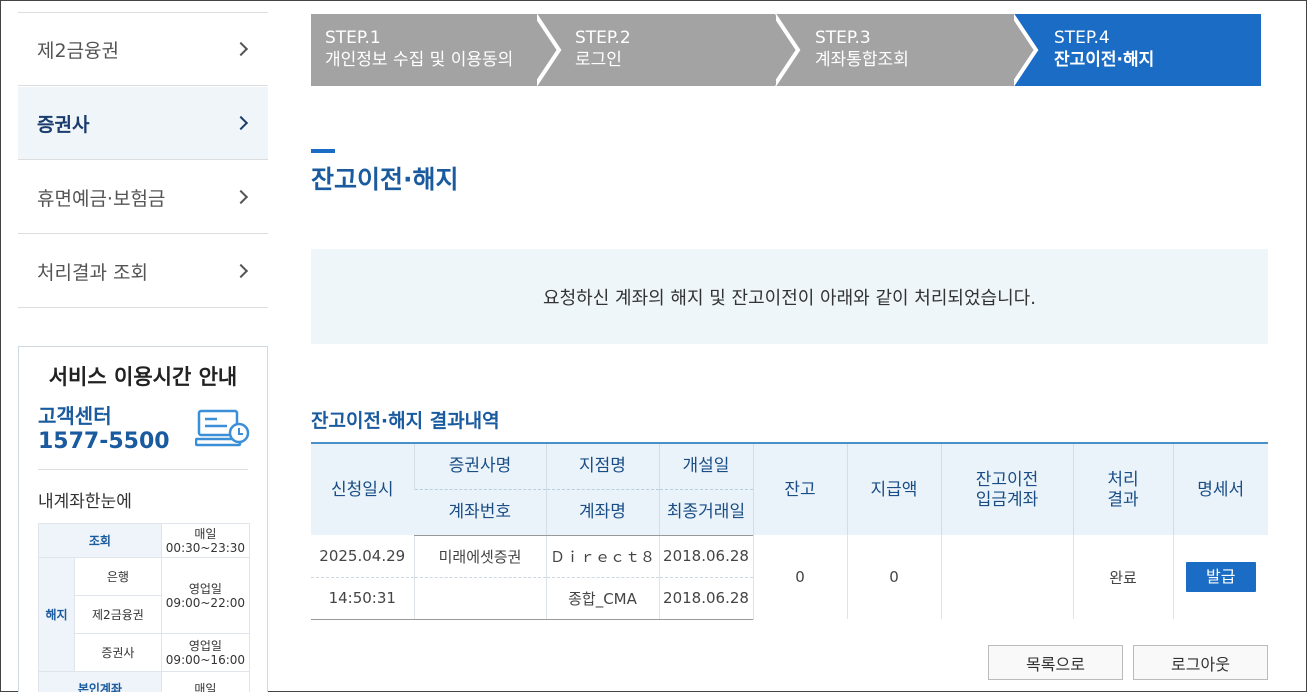  What do you see at coordinates (118, 576) in the screenshot?
I see `bank-label: 은행` at bounding box center [118, 576].